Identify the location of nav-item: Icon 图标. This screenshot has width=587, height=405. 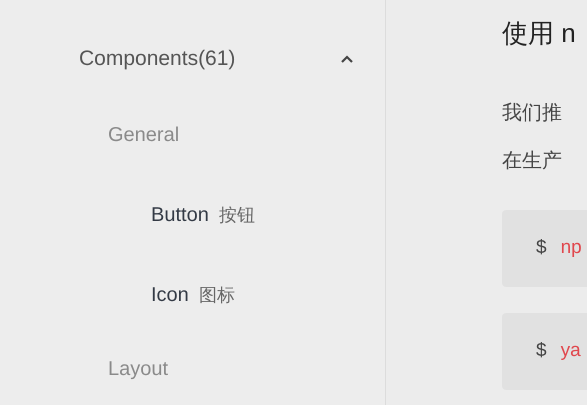
(193, 295).